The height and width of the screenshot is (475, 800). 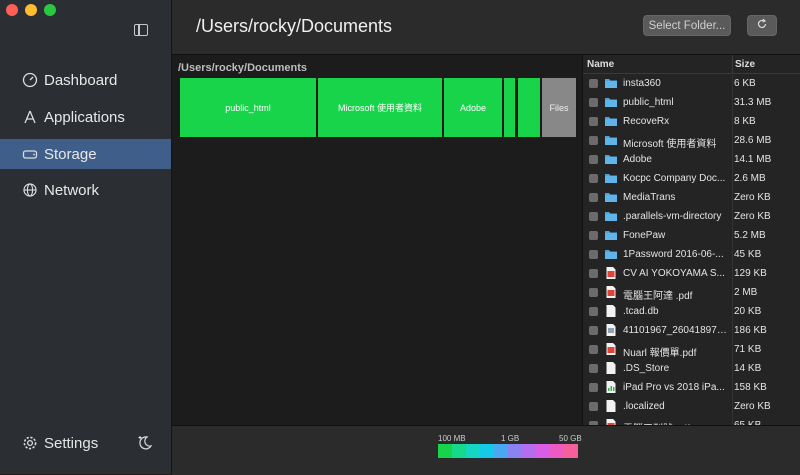 What do you see at coordinates (644, 235) in the screenshot?
I see `file-name: FonePaw` at bounding box center [644, 235].